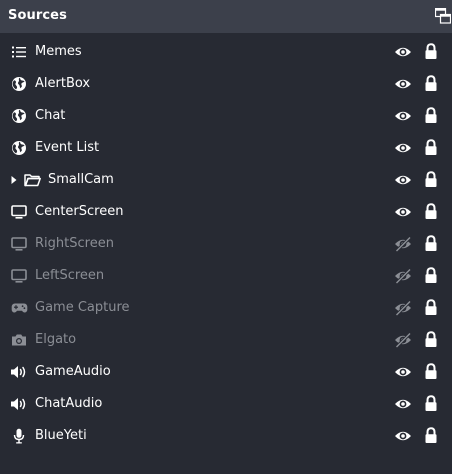 The height and width of the screenshot is (474, 452). Describe the element at coordinates (226, 276) in the screenshot. I see `source-row: LeftScreen` at that location.